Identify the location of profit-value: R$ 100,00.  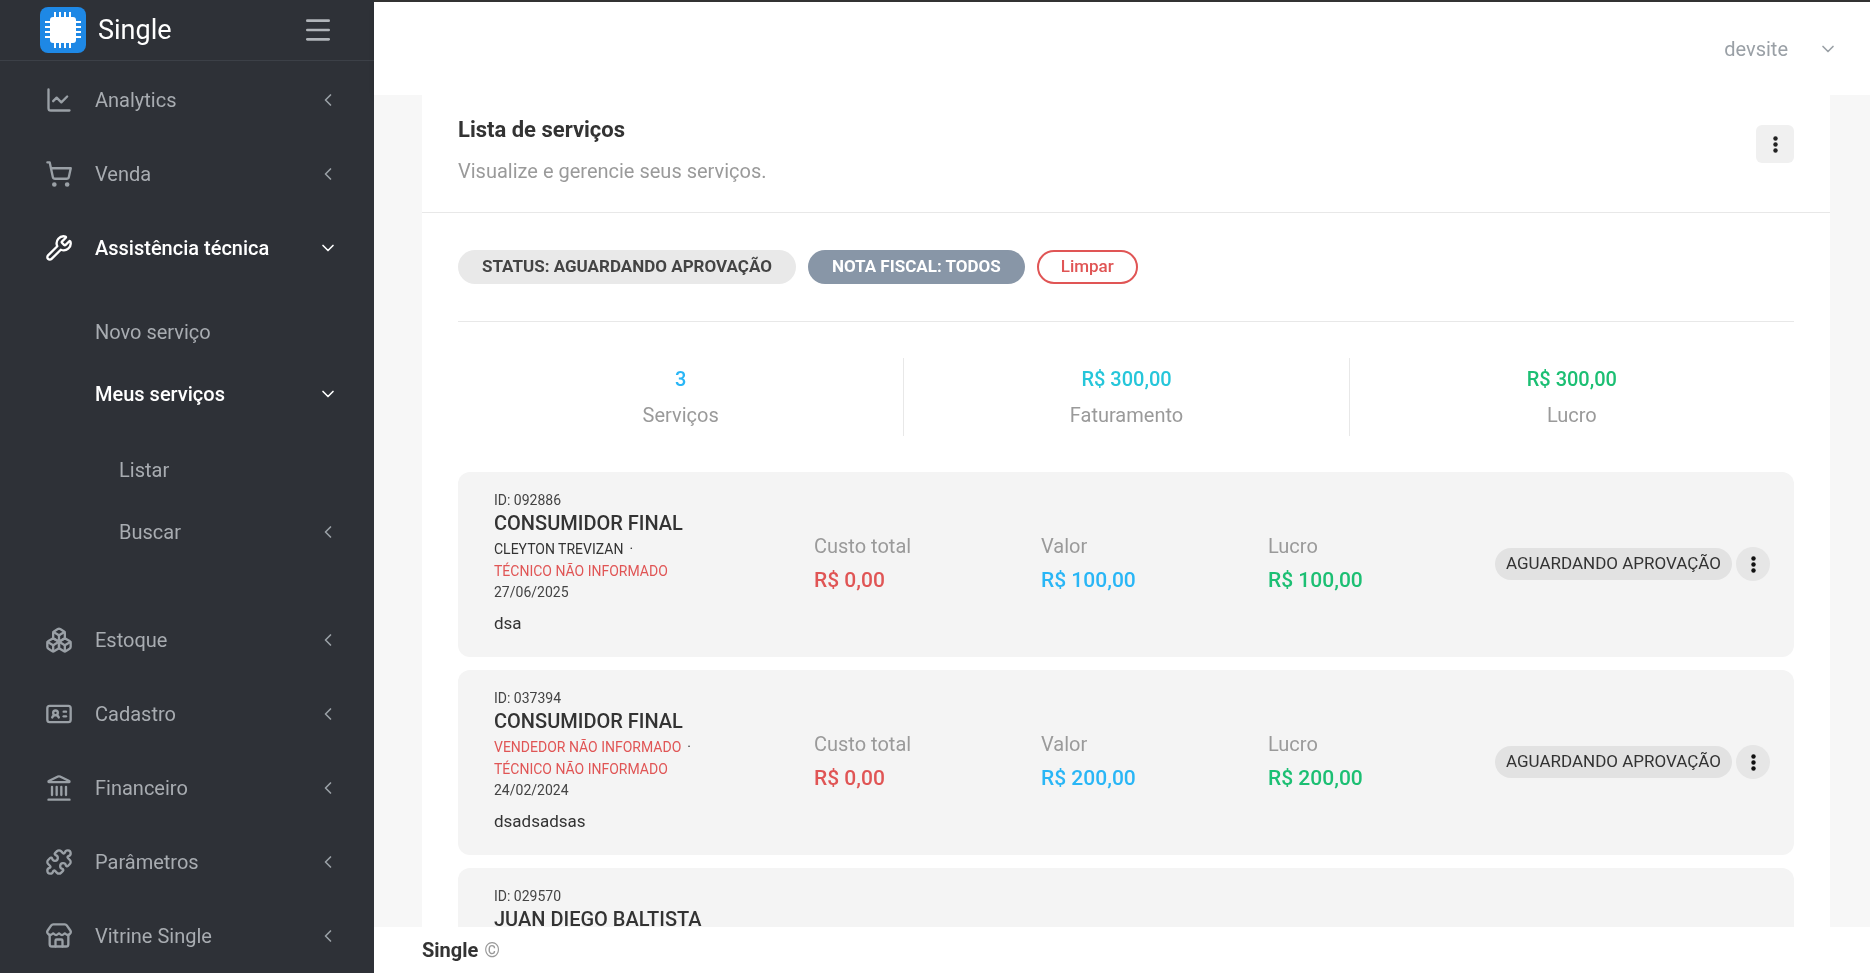
(1316, 581).